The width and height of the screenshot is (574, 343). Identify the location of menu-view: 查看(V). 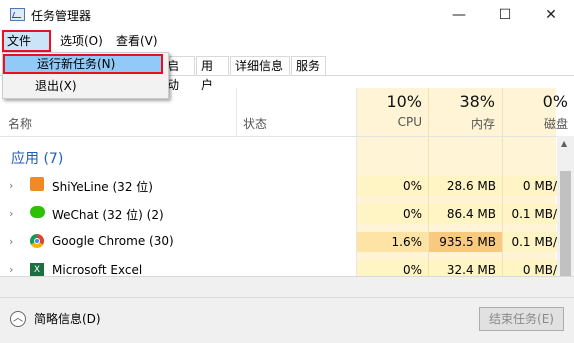
(137, 41).